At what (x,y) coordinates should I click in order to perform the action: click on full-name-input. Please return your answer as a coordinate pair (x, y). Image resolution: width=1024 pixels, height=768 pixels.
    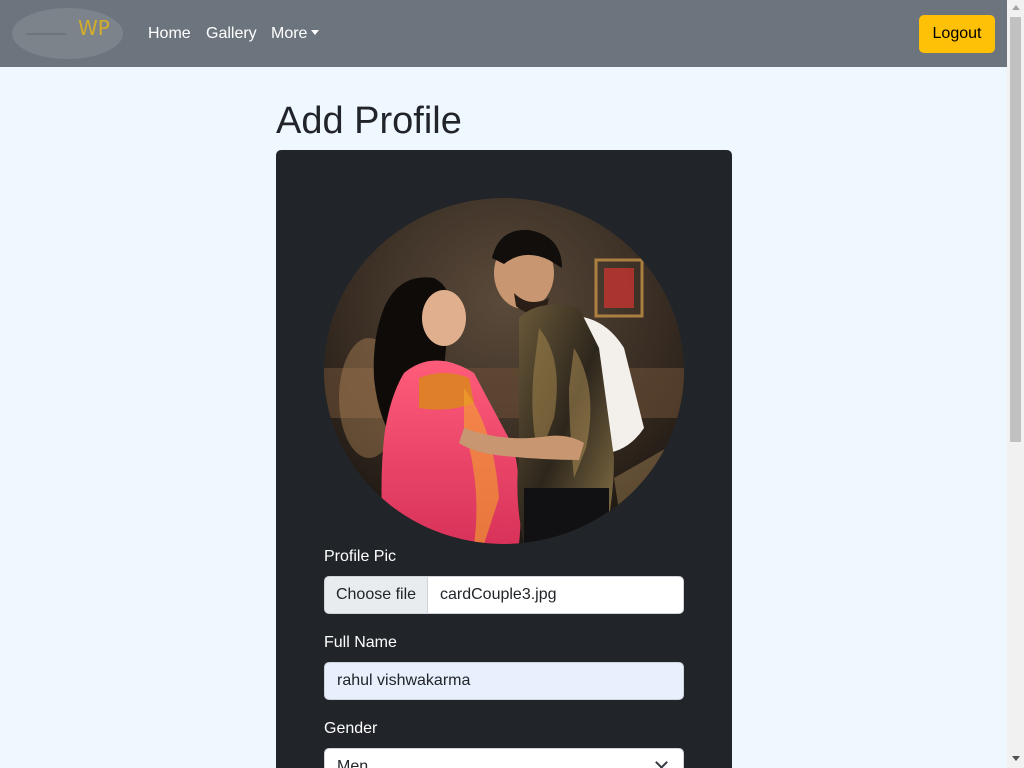
    Looking at the image, I should click on (504, 681).